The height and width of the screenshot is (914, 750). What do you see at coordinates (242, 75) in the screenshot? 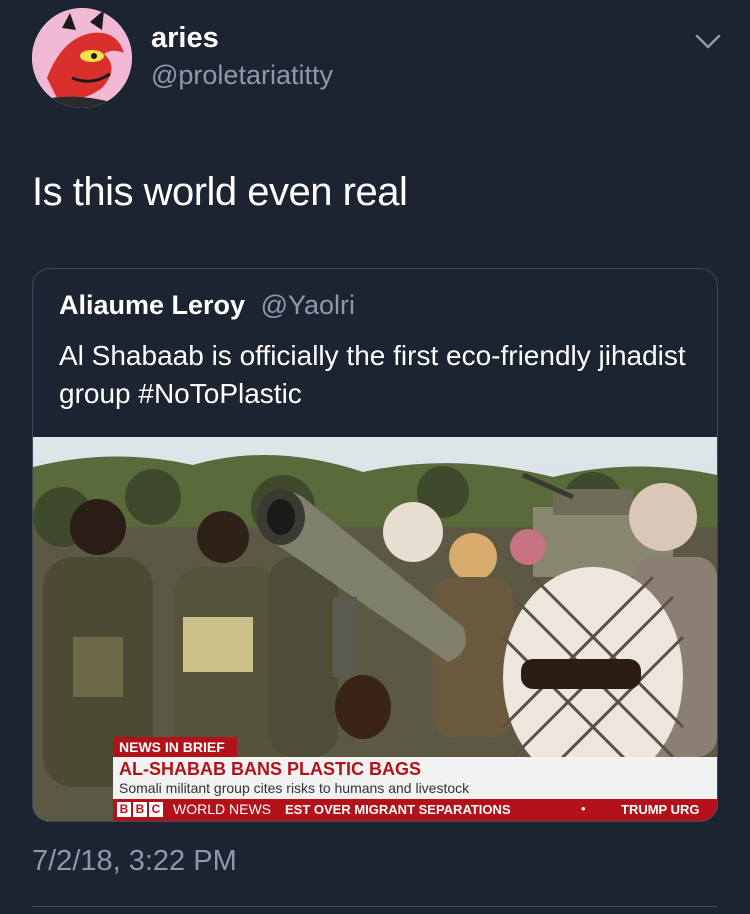
I see `user-handle: @proletariatitty` at bounding box center [242, 75].